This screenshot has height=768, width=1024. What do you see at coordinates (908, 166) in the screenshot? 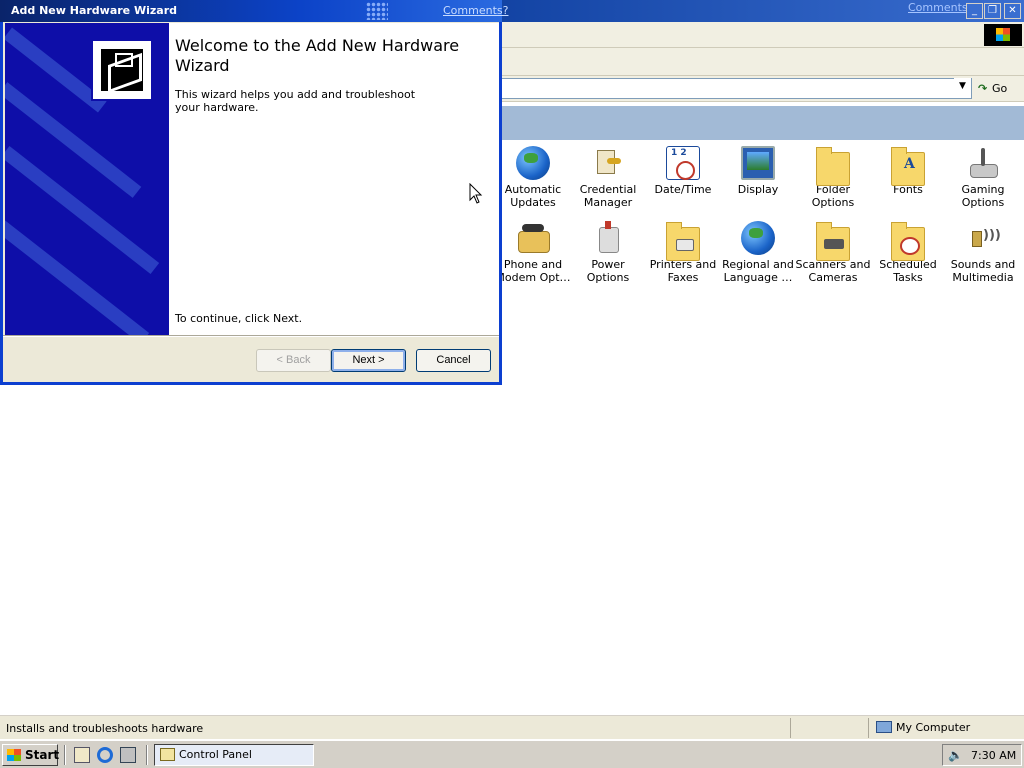
I see `fonts-folder-icon` at bounding box center [908, 166].